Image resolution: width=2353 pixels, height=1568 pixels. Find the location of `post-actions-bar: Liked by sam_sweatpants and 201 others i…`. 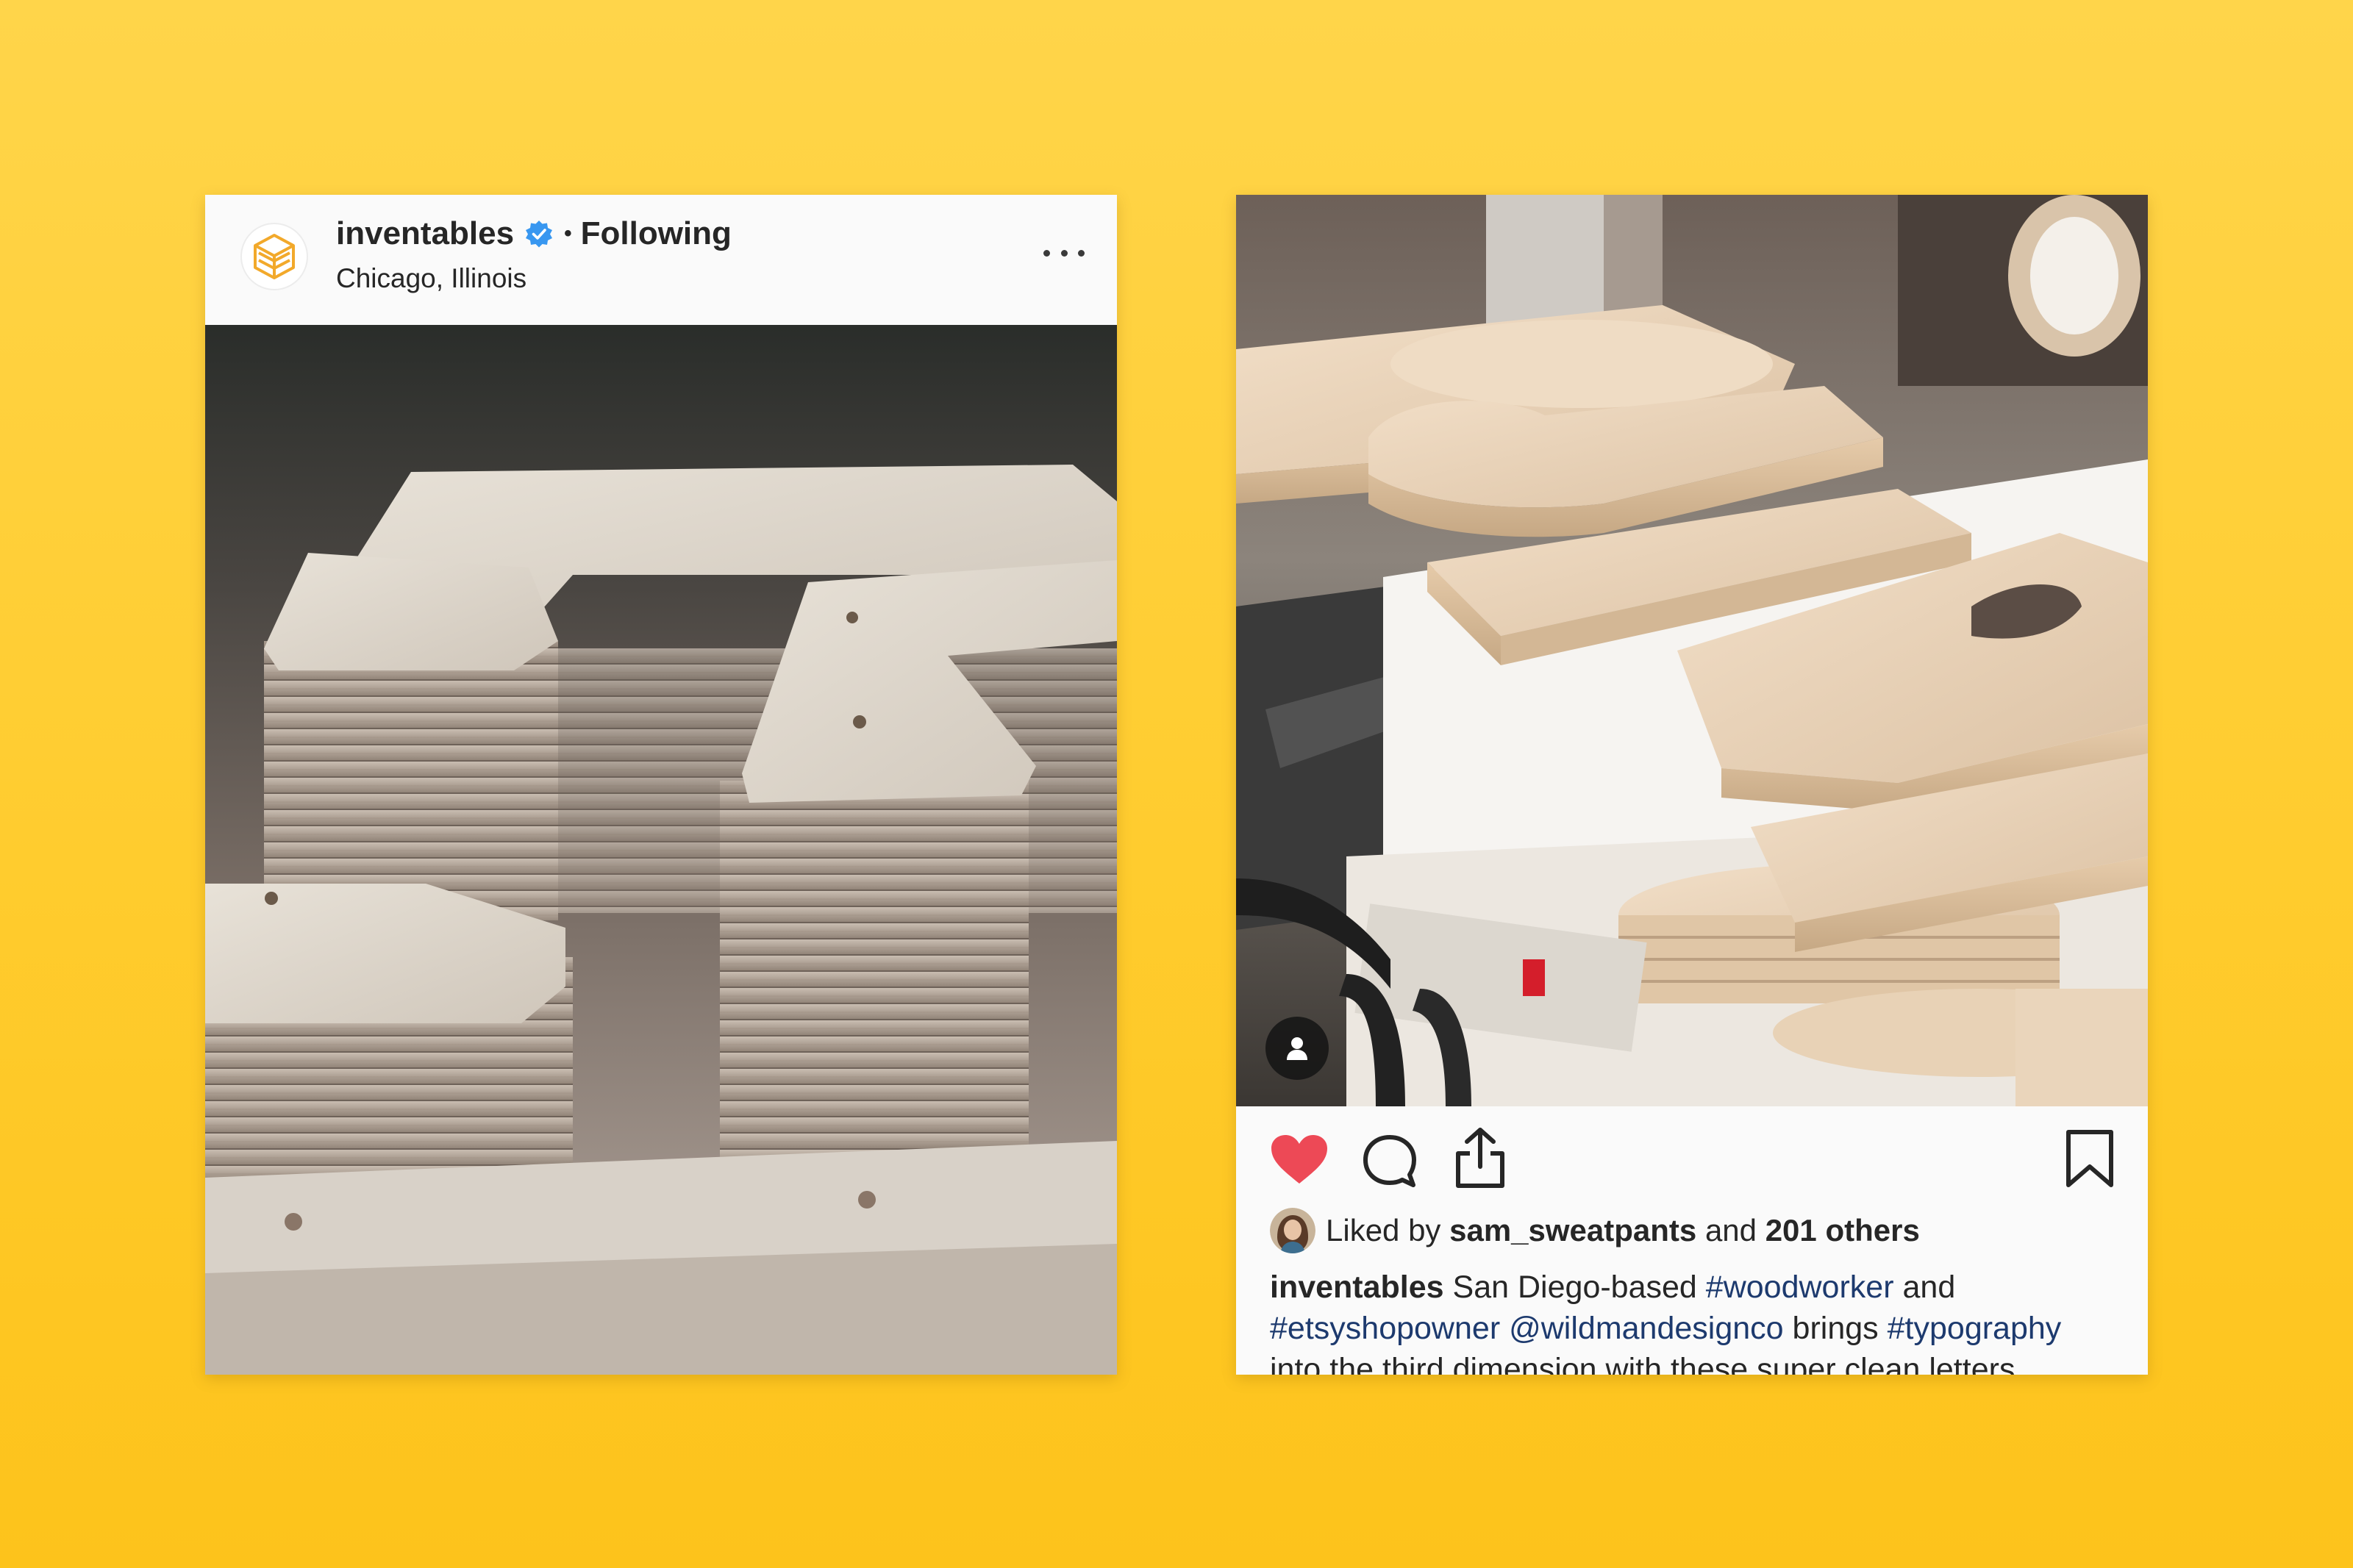

post-actions-bar: Liked by sam_sweatpants and 201 others i… is located at coordinates (1692, 1240).